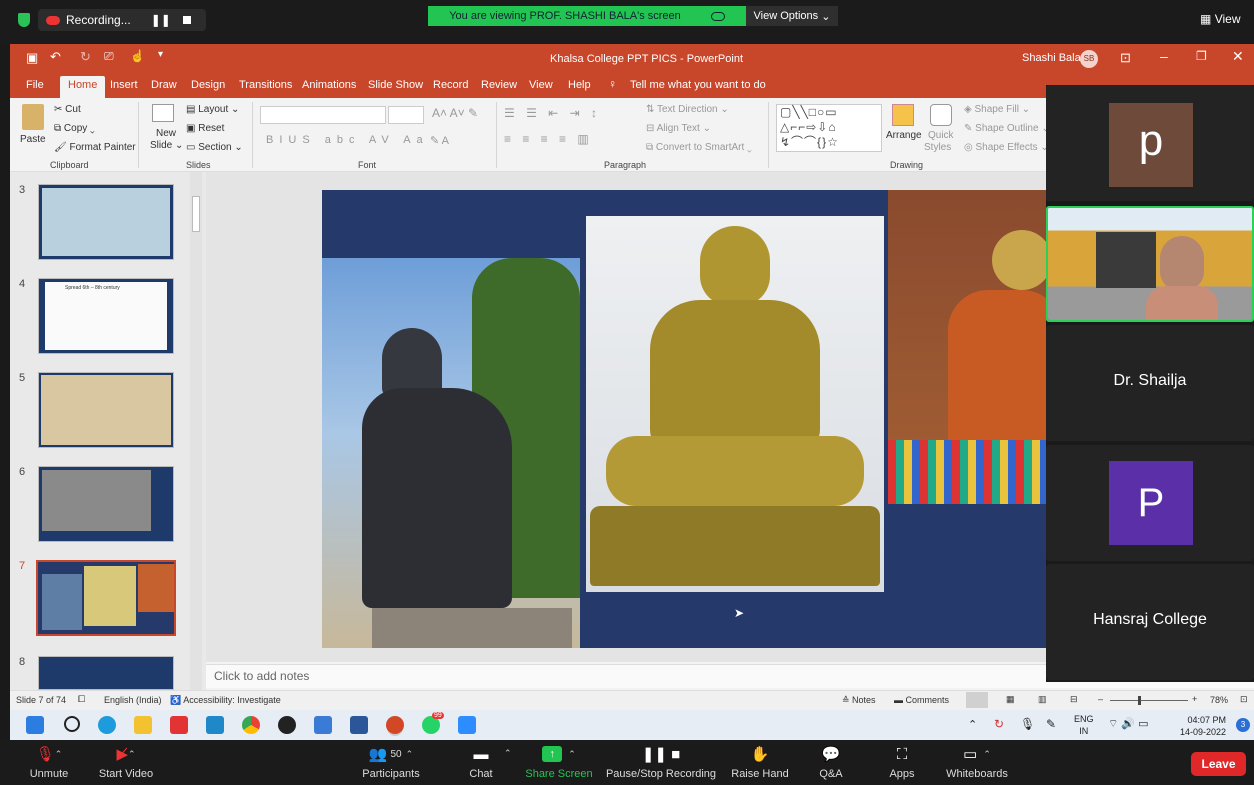  Describe the element at coordinates (941, 115) in the screenshot. I see `quick-styles-icon` at that location.